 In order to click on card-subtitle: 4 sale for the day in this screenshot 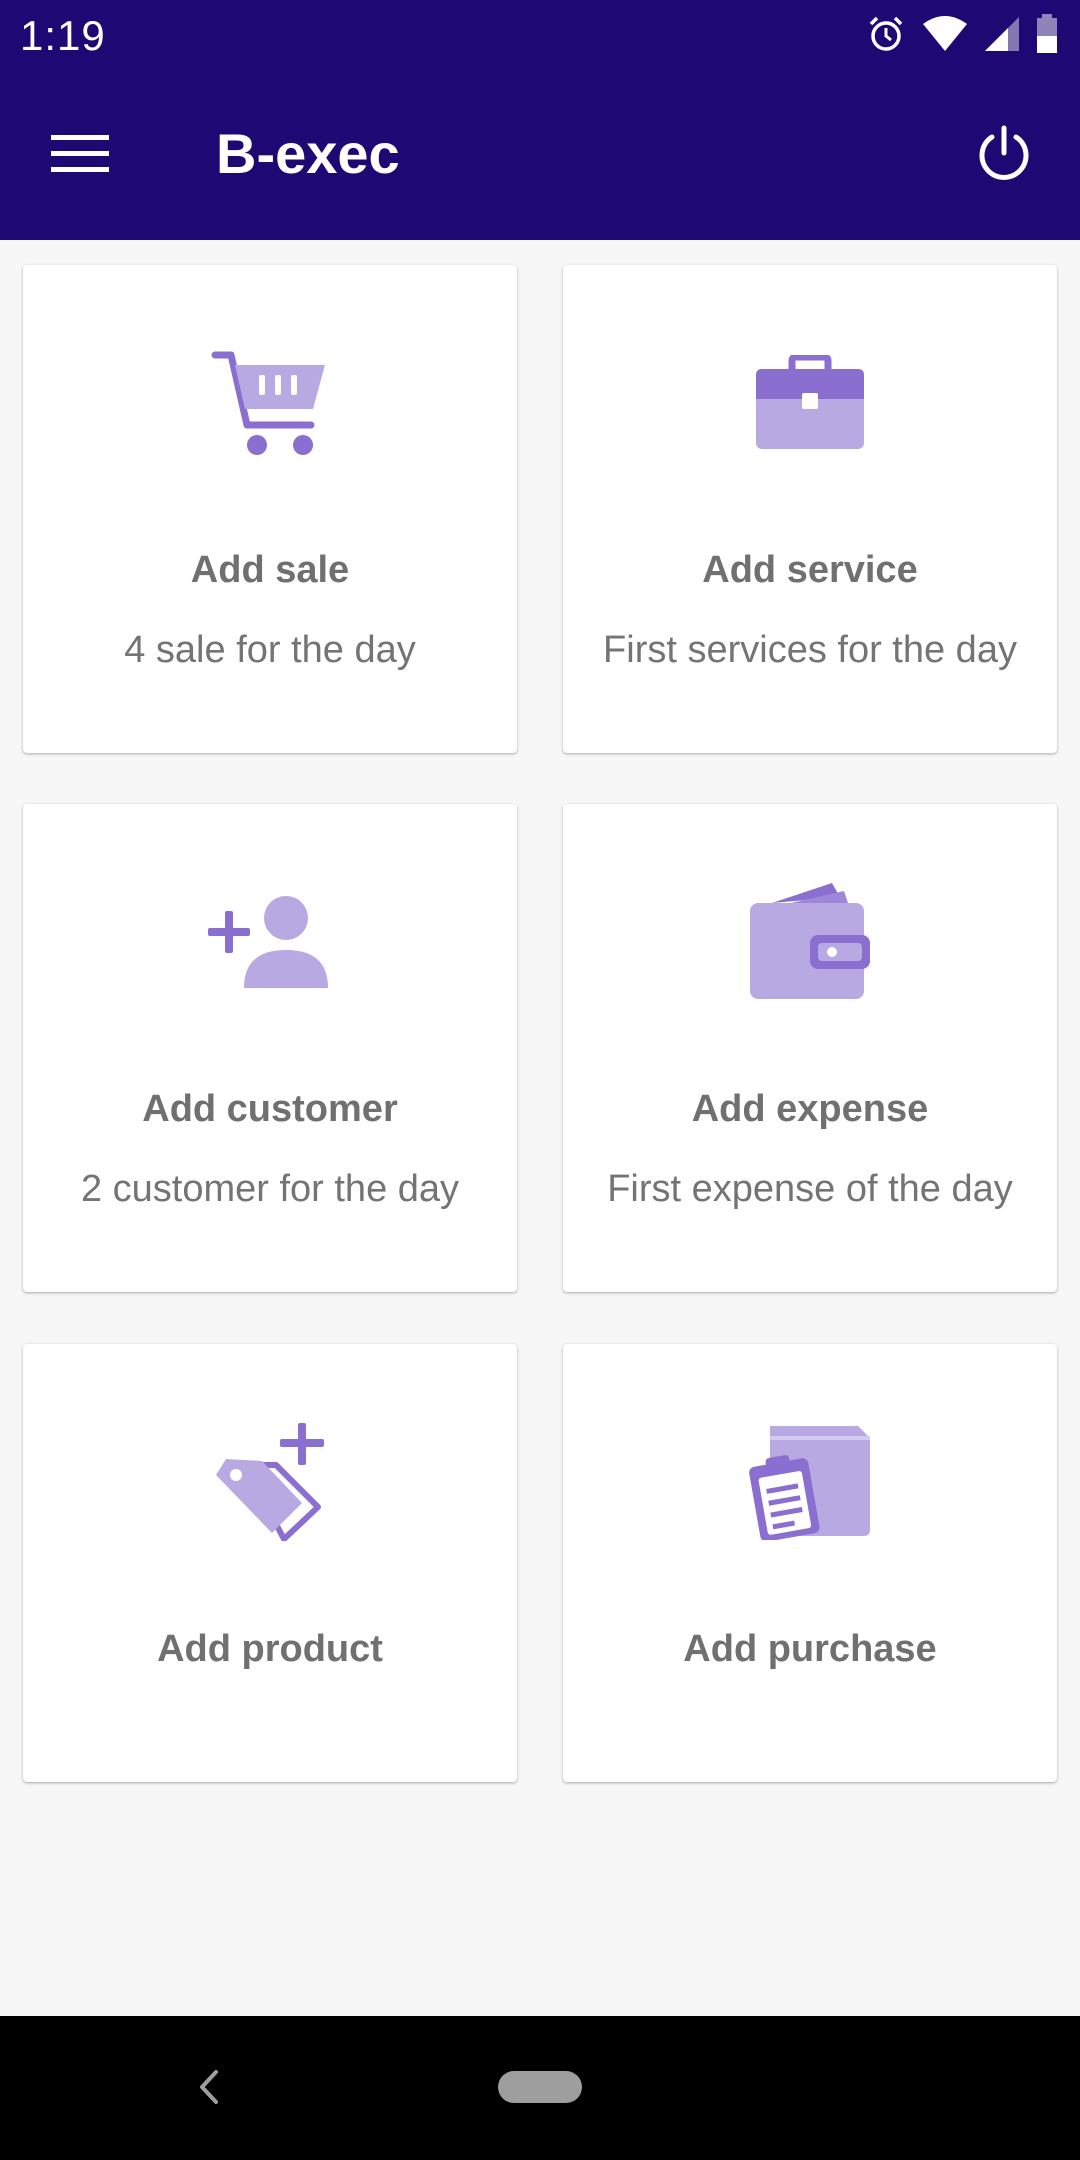, I will do `click(270, 650)`.